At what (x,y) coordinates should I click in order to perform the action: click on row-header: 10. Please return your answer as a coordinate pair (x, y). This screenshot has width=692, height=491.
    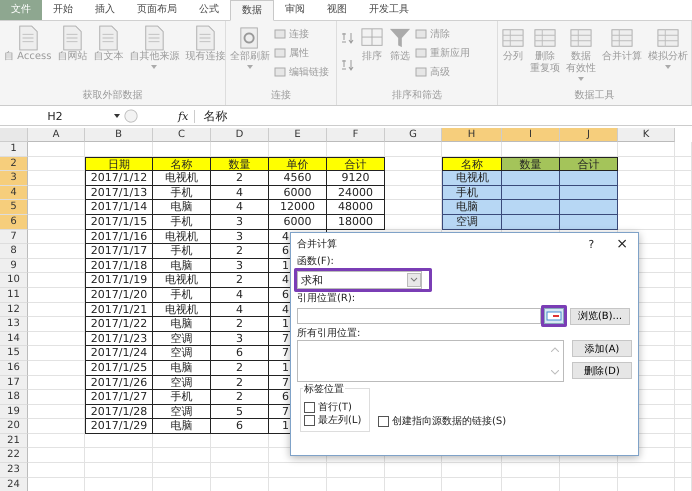
    Looking at the image, I should click on (14, 280).